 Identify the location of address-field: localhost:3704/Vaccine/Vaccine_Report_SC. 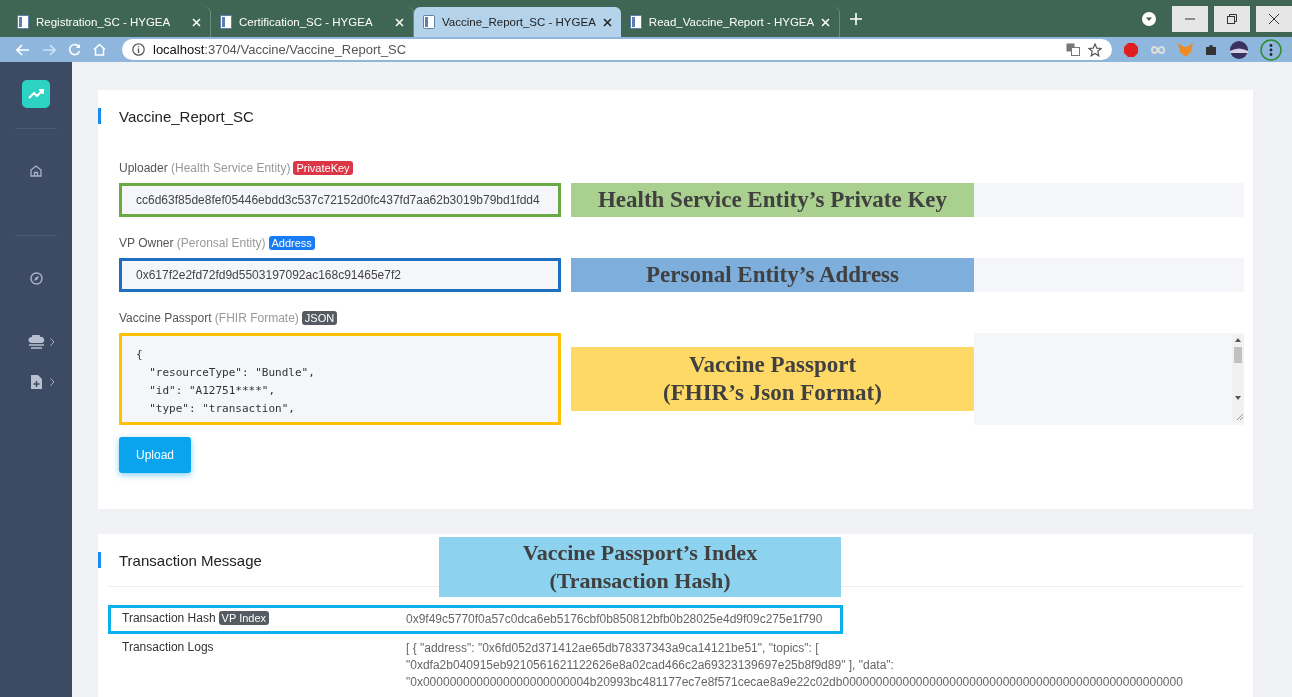
(617, 49).